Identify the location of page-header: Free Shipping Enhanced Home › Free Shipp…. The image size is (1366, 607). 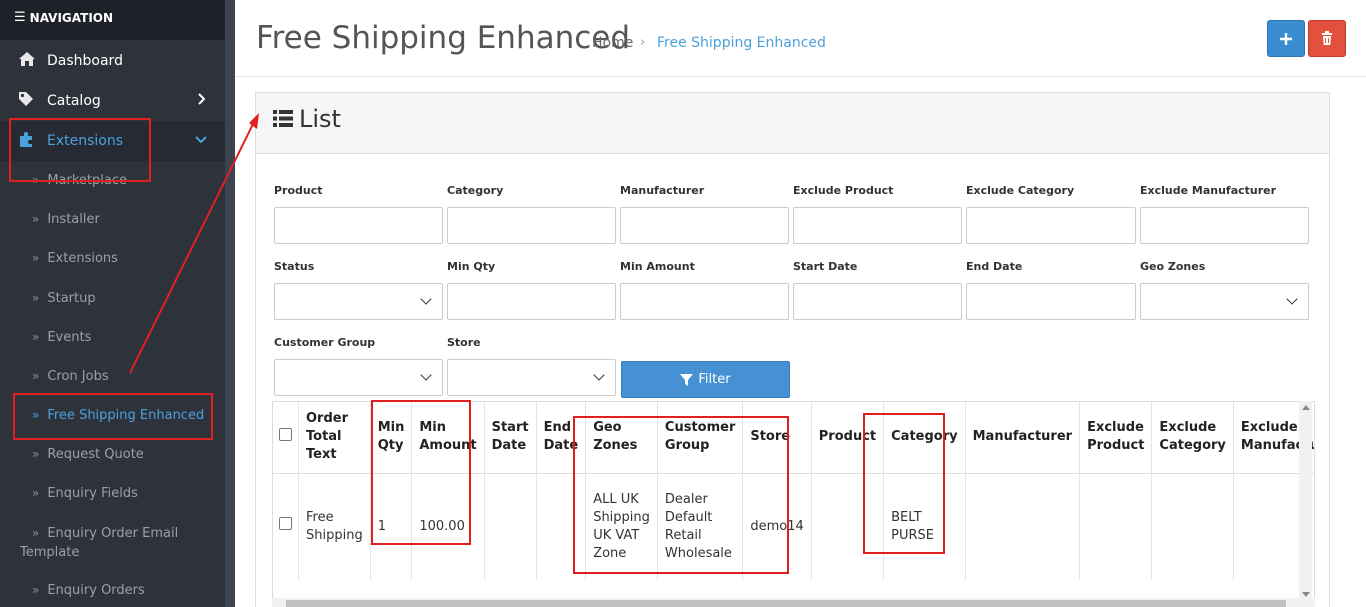
(800, 38).